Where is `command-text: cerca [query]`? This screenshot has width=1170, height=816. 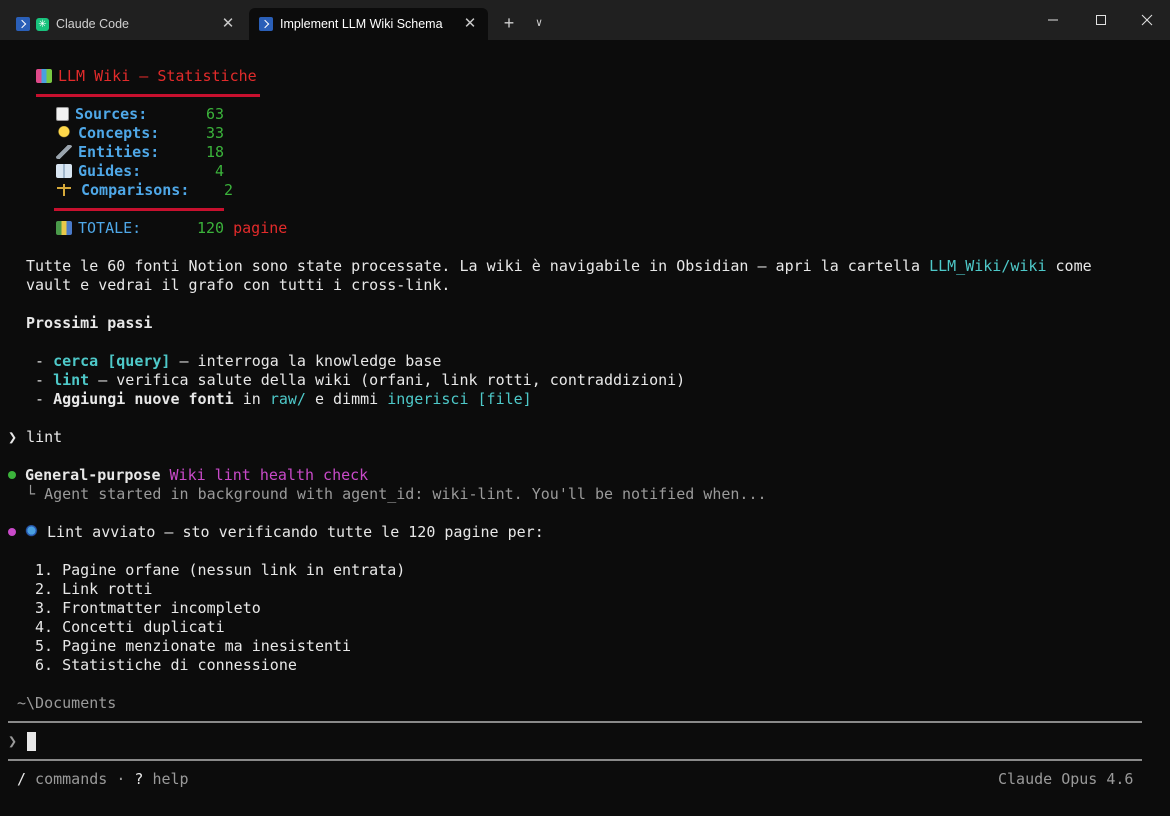 command-text: cerca [query] is located at coordinates (112, 361).